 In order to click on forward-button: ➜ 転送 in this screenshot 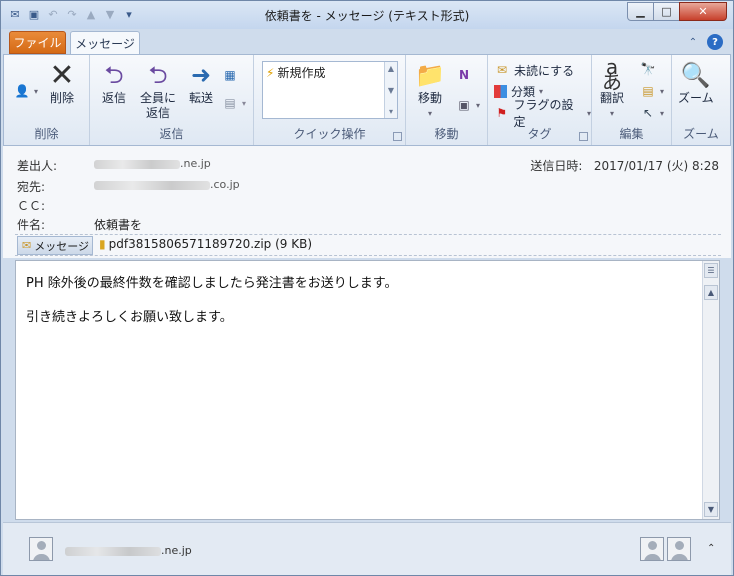, I will do `click(201, 82)`.